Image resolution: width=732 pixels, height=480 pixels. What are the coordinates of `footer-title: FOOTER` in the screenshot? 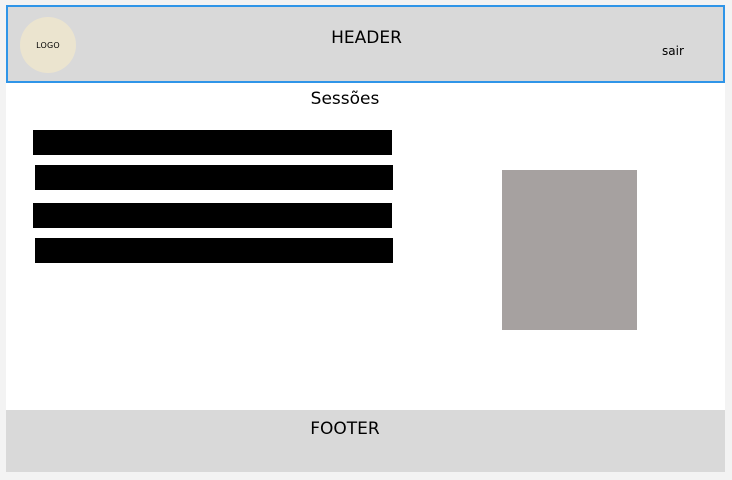 It's located at (345, 429).